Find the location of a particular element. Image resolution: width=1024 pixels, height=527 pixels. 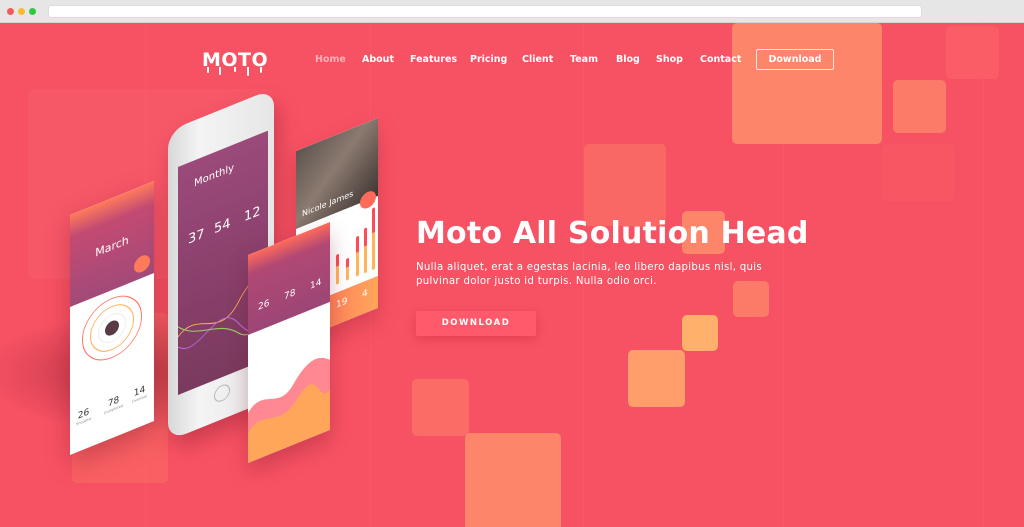

nav-pricing: Pricing is located at coordinates (488, 59).